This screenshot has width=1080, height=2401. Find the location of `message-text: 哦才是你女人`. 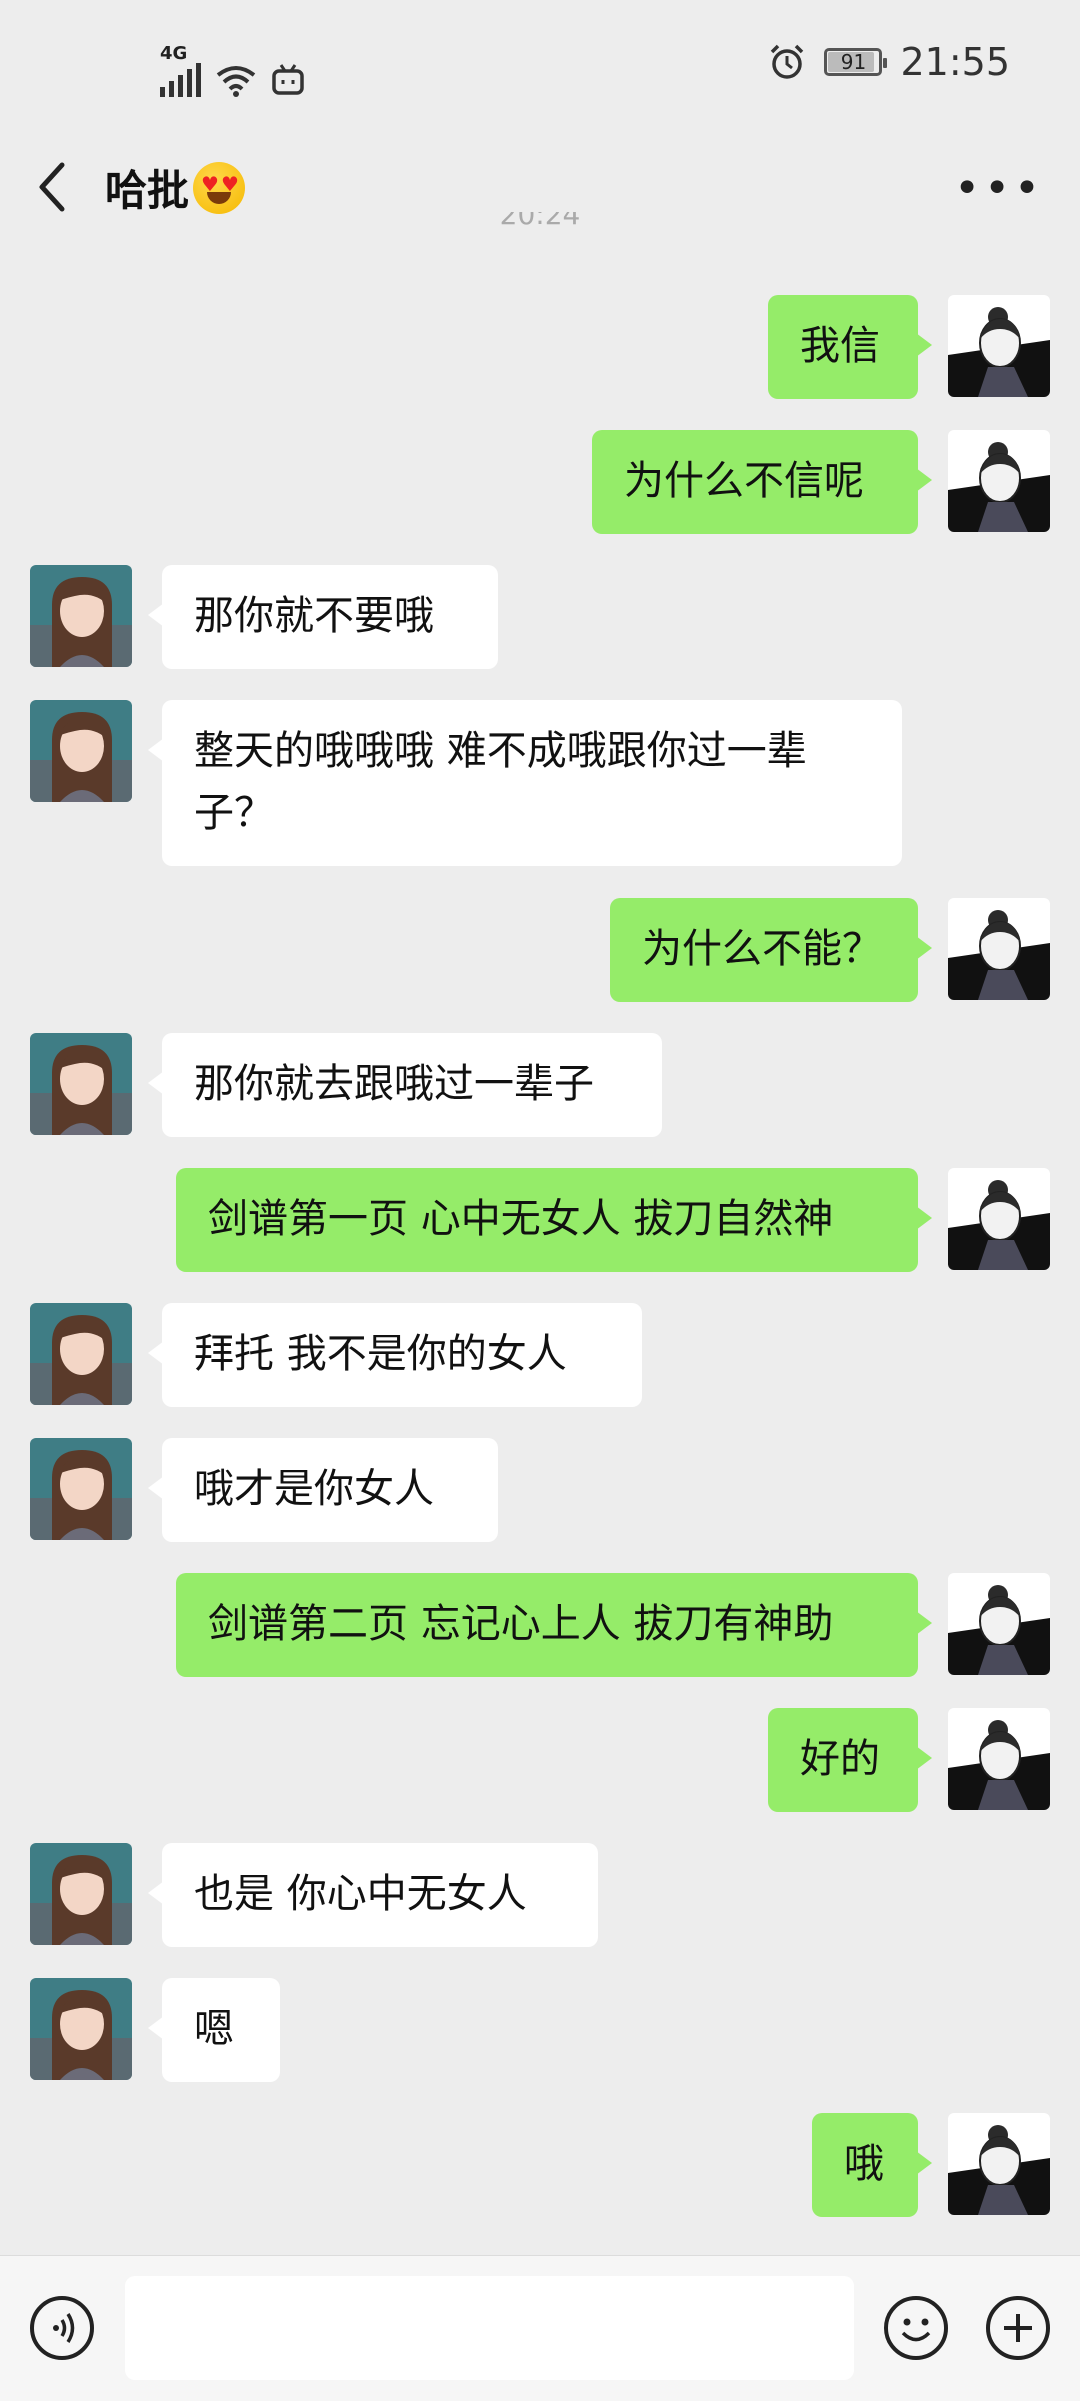

message-text: 哦才是你女人 is located at coordinates (314, 1489).